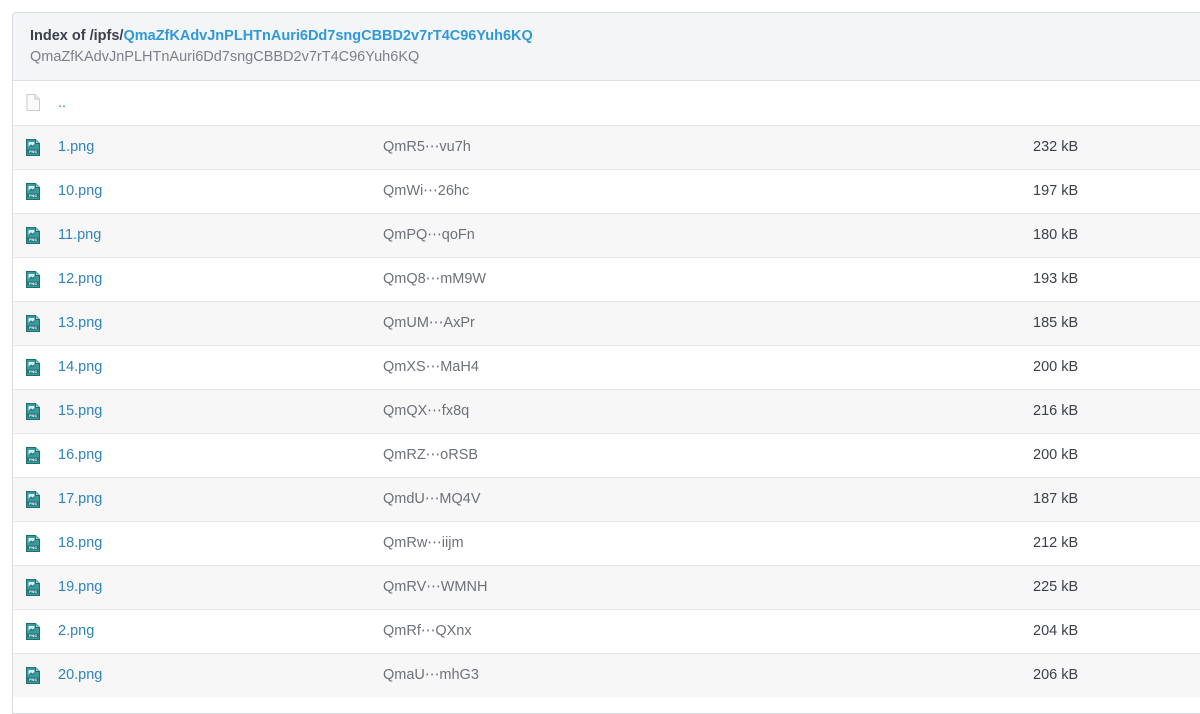 This screenshot has height=714, width=1200. Describe the element at coordinates (435, 587) in the screenshot. I see `file-hash: QmRV⋯WMNH` at that location.